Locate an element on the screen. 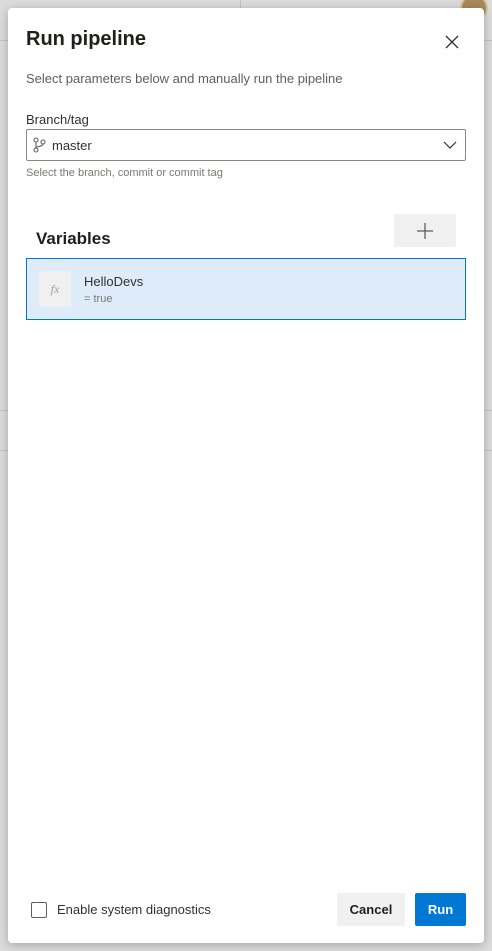 The image size is (492, 951). chevron-down-icon is located at coordinates (450, 145).